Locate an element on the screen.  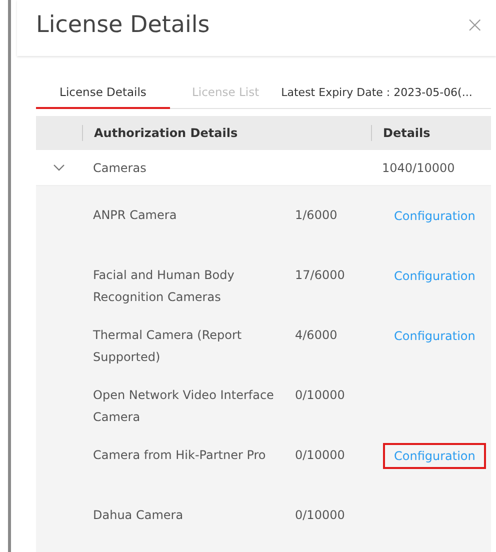
chevron-icon is located at coordinates (59, 168).